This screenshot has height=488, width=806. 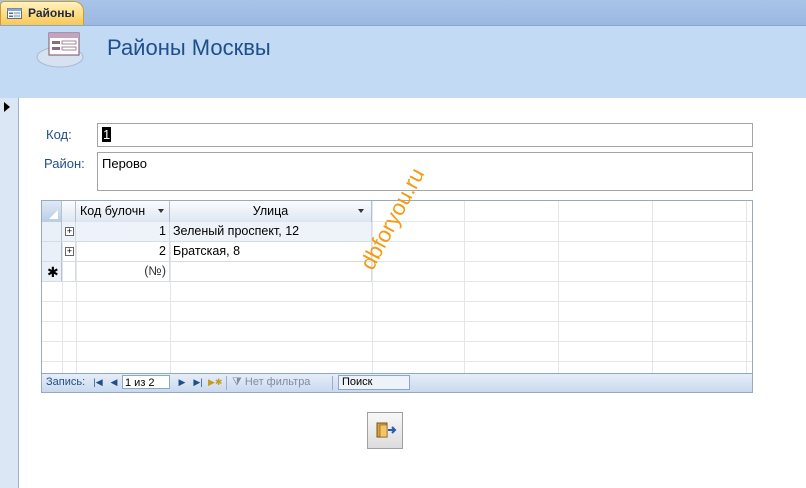 What do you see at coordinates (52, 211) in the screenshot?
I see `select-all-button` at bounding box center [52, 211].